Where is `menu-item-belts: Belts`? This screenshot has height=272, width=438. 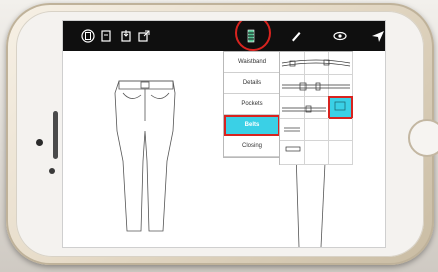 menu-item-belts: Belts is located at coordinates (252, 125).